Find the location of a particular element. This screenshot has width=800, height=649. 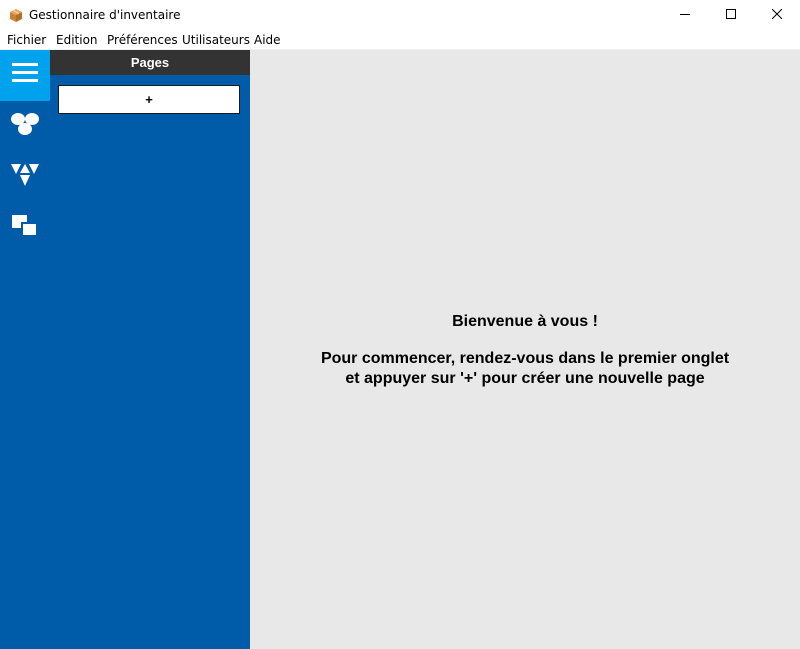

circles-group-icon is located at coordinates (25, 126).